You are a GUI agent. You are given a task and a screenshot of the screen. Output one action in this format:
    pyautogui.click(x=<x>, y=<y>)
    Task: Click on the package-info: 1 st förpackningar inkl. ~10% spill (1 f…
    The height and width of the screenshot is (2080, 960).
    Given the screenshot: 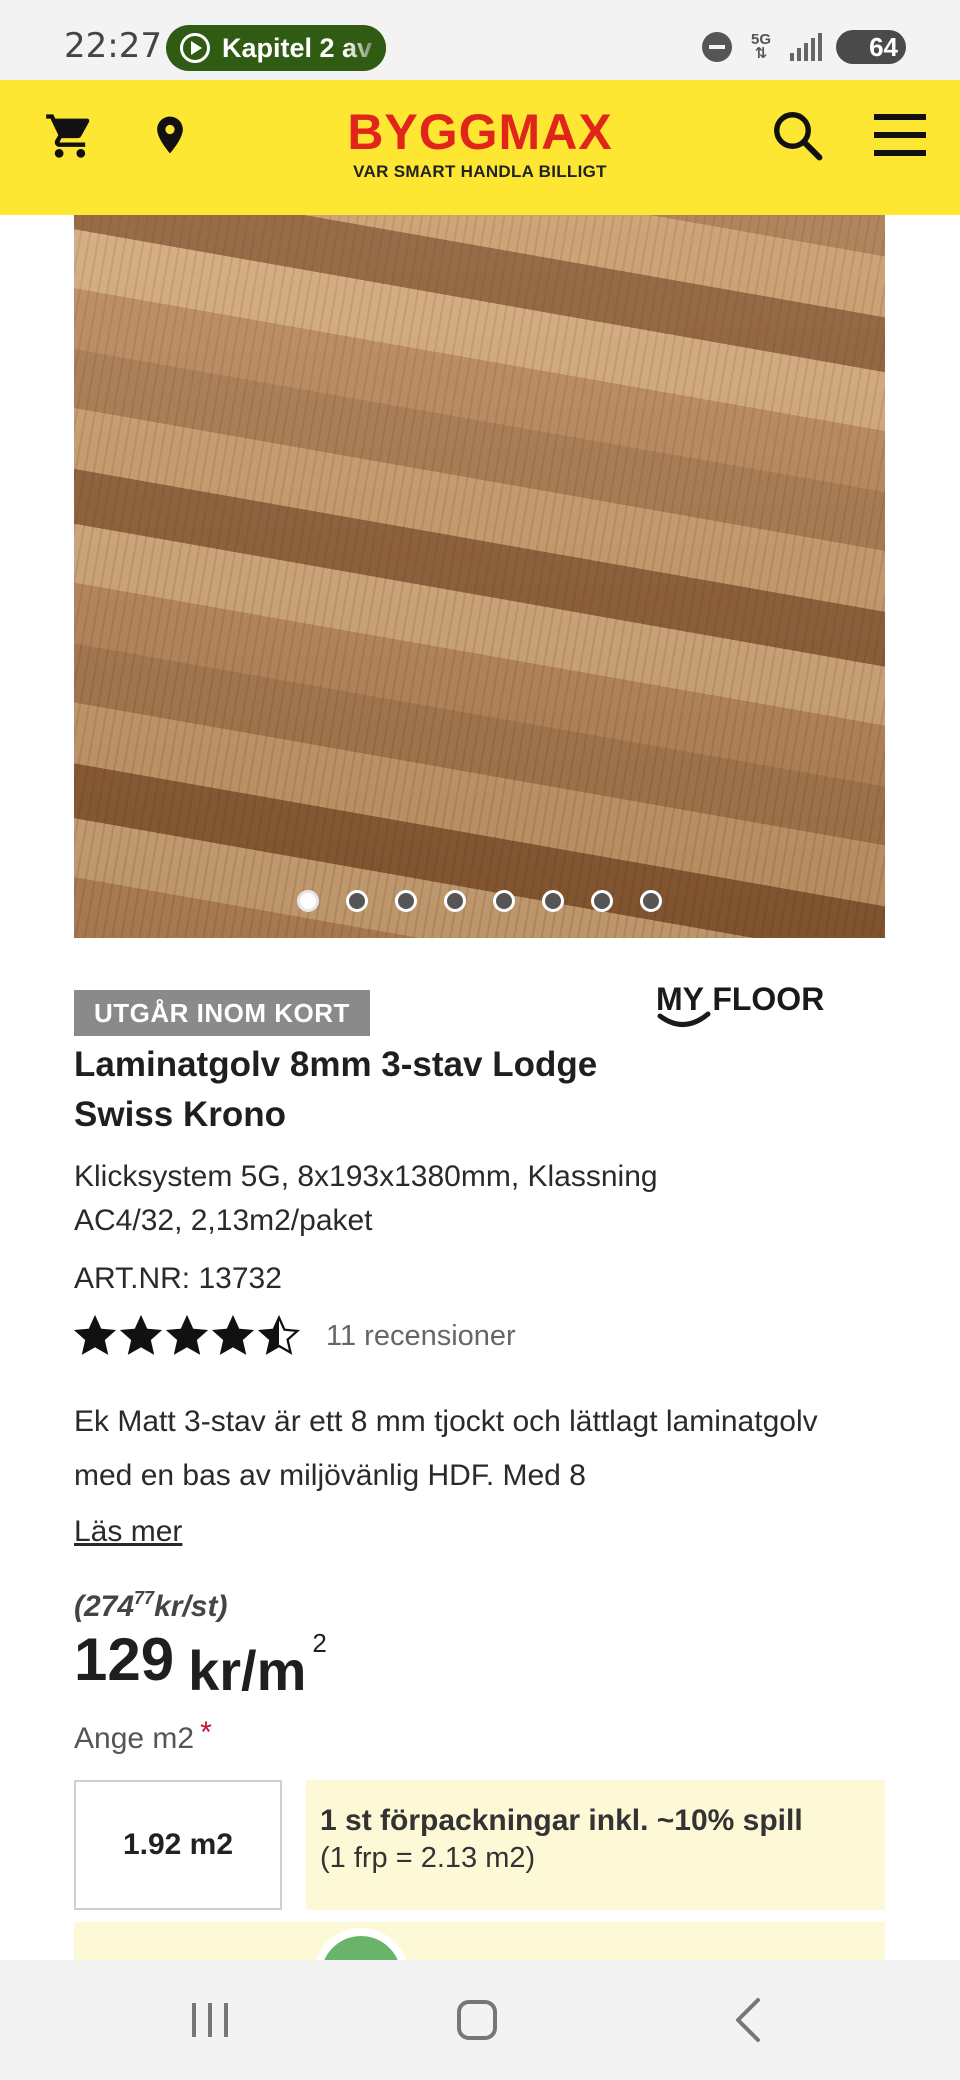 What is the action you would take?
    pyautogui.click(x=595, y=1845)
    